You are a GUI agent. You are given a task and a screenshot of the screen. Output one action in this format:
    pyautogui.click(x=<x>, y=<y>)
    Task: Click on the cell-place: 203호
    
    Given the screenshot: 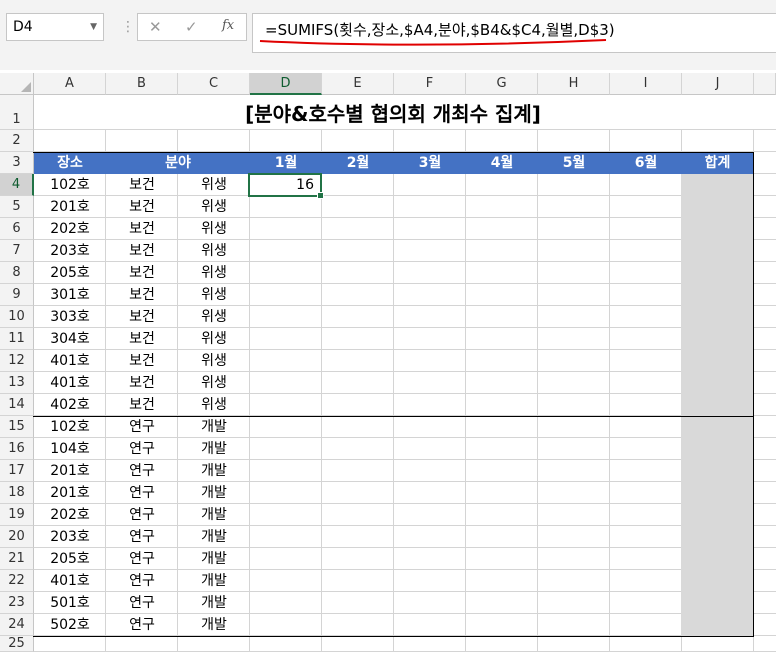 What is the action you would take?
    pyautogui.click(x=70, y=251)
    